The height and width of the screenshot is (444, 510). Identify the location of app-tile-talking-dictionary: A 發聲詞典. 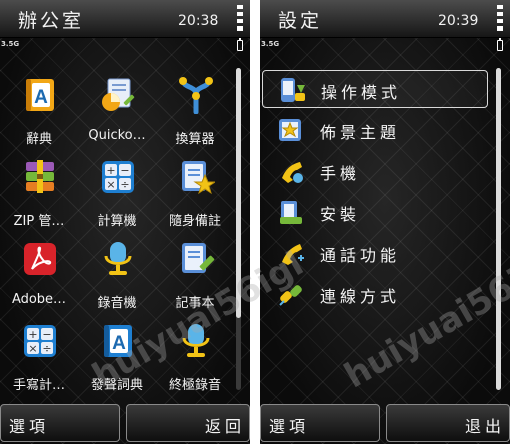
(117, 359).